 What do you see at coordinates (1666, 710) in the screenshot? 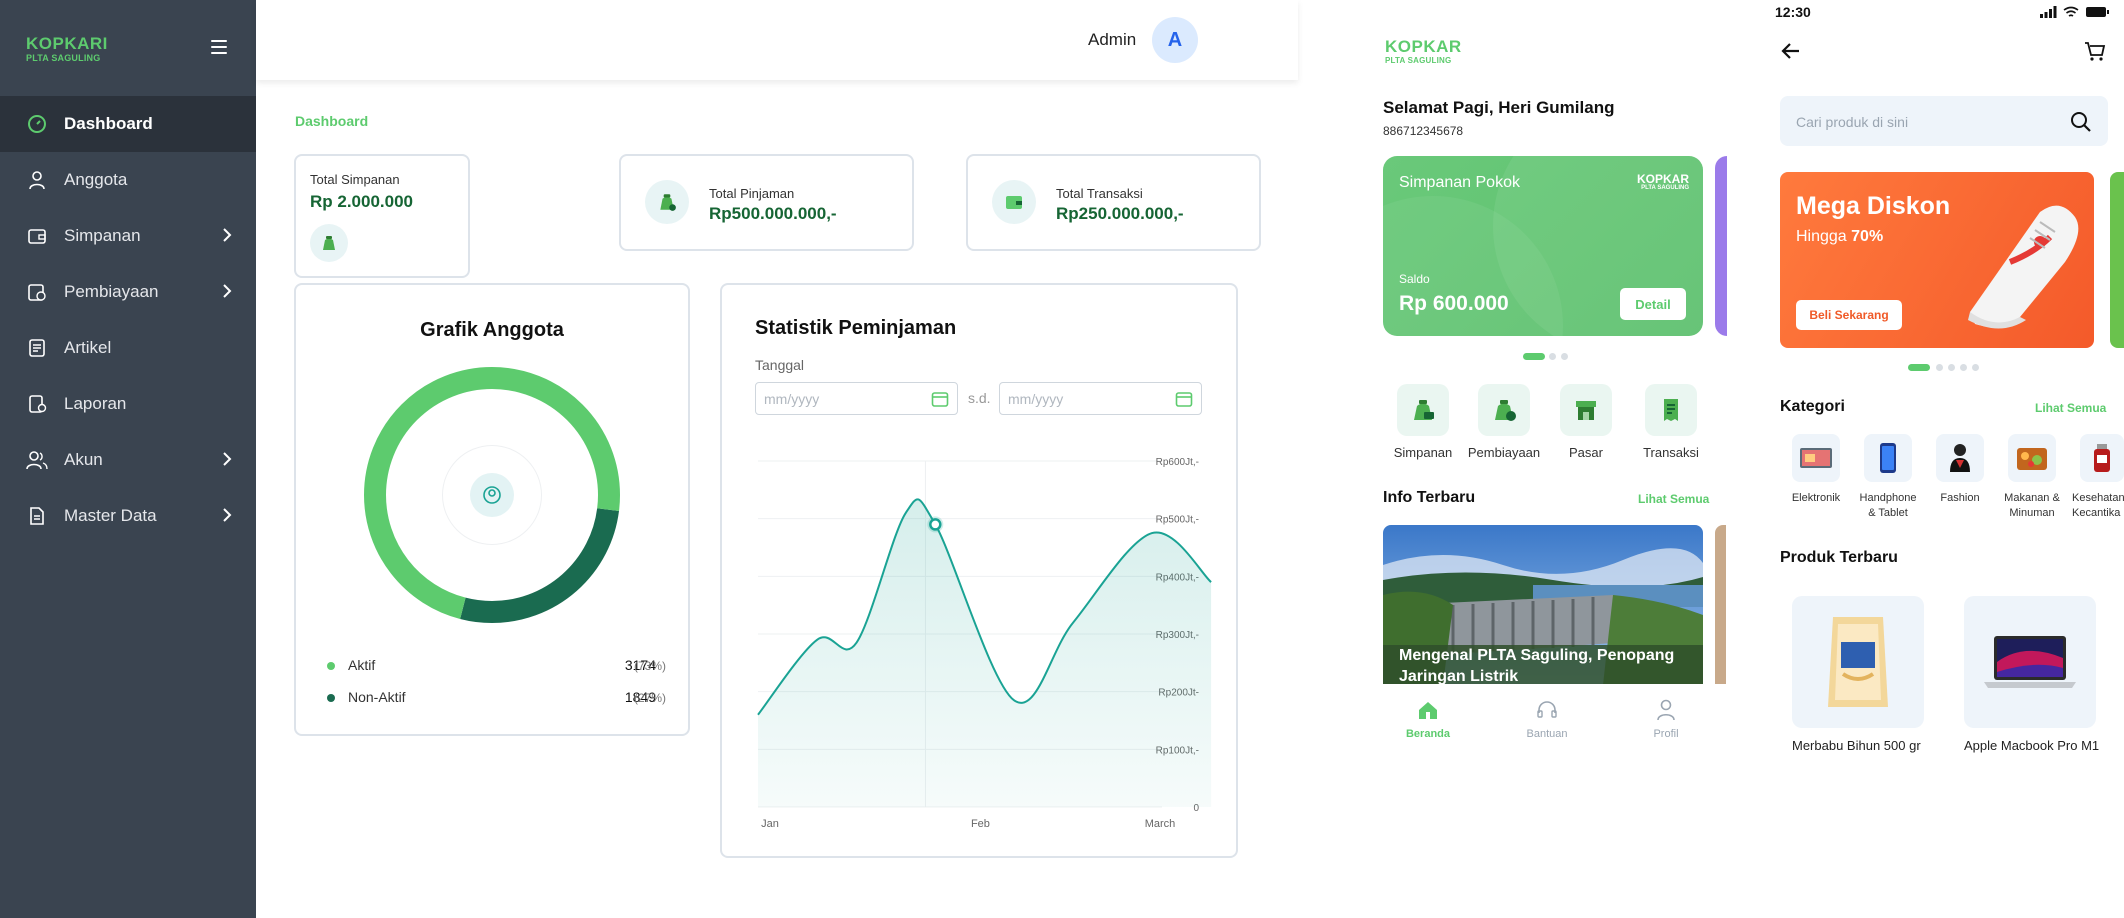
I see `profile-icon` at bounding box center [1666, 710].